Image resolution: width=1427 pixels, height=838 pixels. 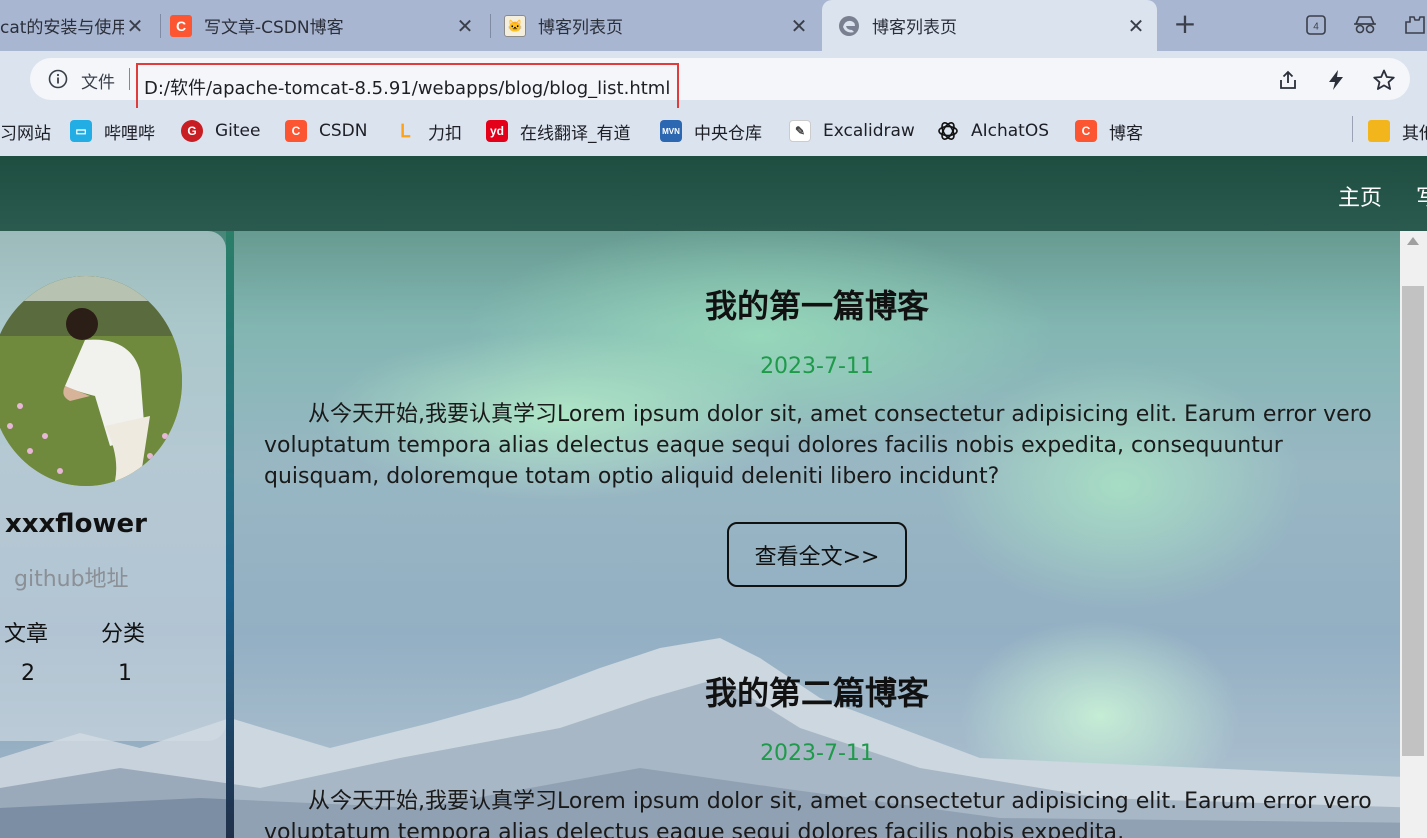 I want to click on star-icon, so click(x=1384, y=80).